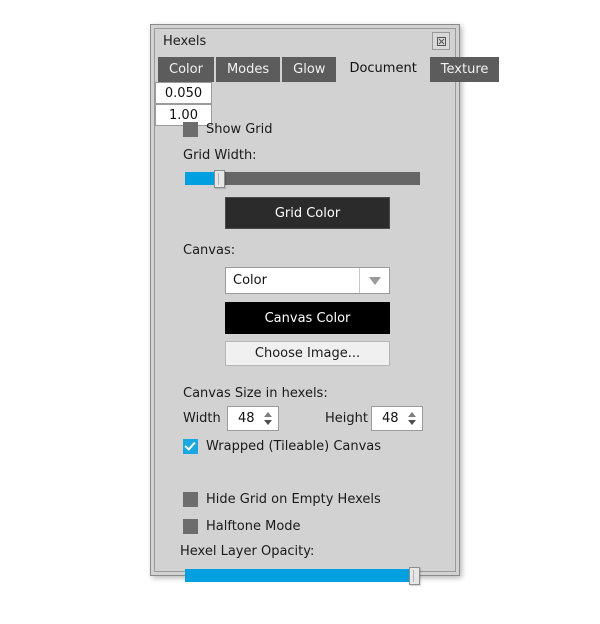 This screenshot has height=624, width=600. What do you see at coordinates (390, 418) in the screenshot?
I see `height-value: 48` at bounding box center [390, 418].